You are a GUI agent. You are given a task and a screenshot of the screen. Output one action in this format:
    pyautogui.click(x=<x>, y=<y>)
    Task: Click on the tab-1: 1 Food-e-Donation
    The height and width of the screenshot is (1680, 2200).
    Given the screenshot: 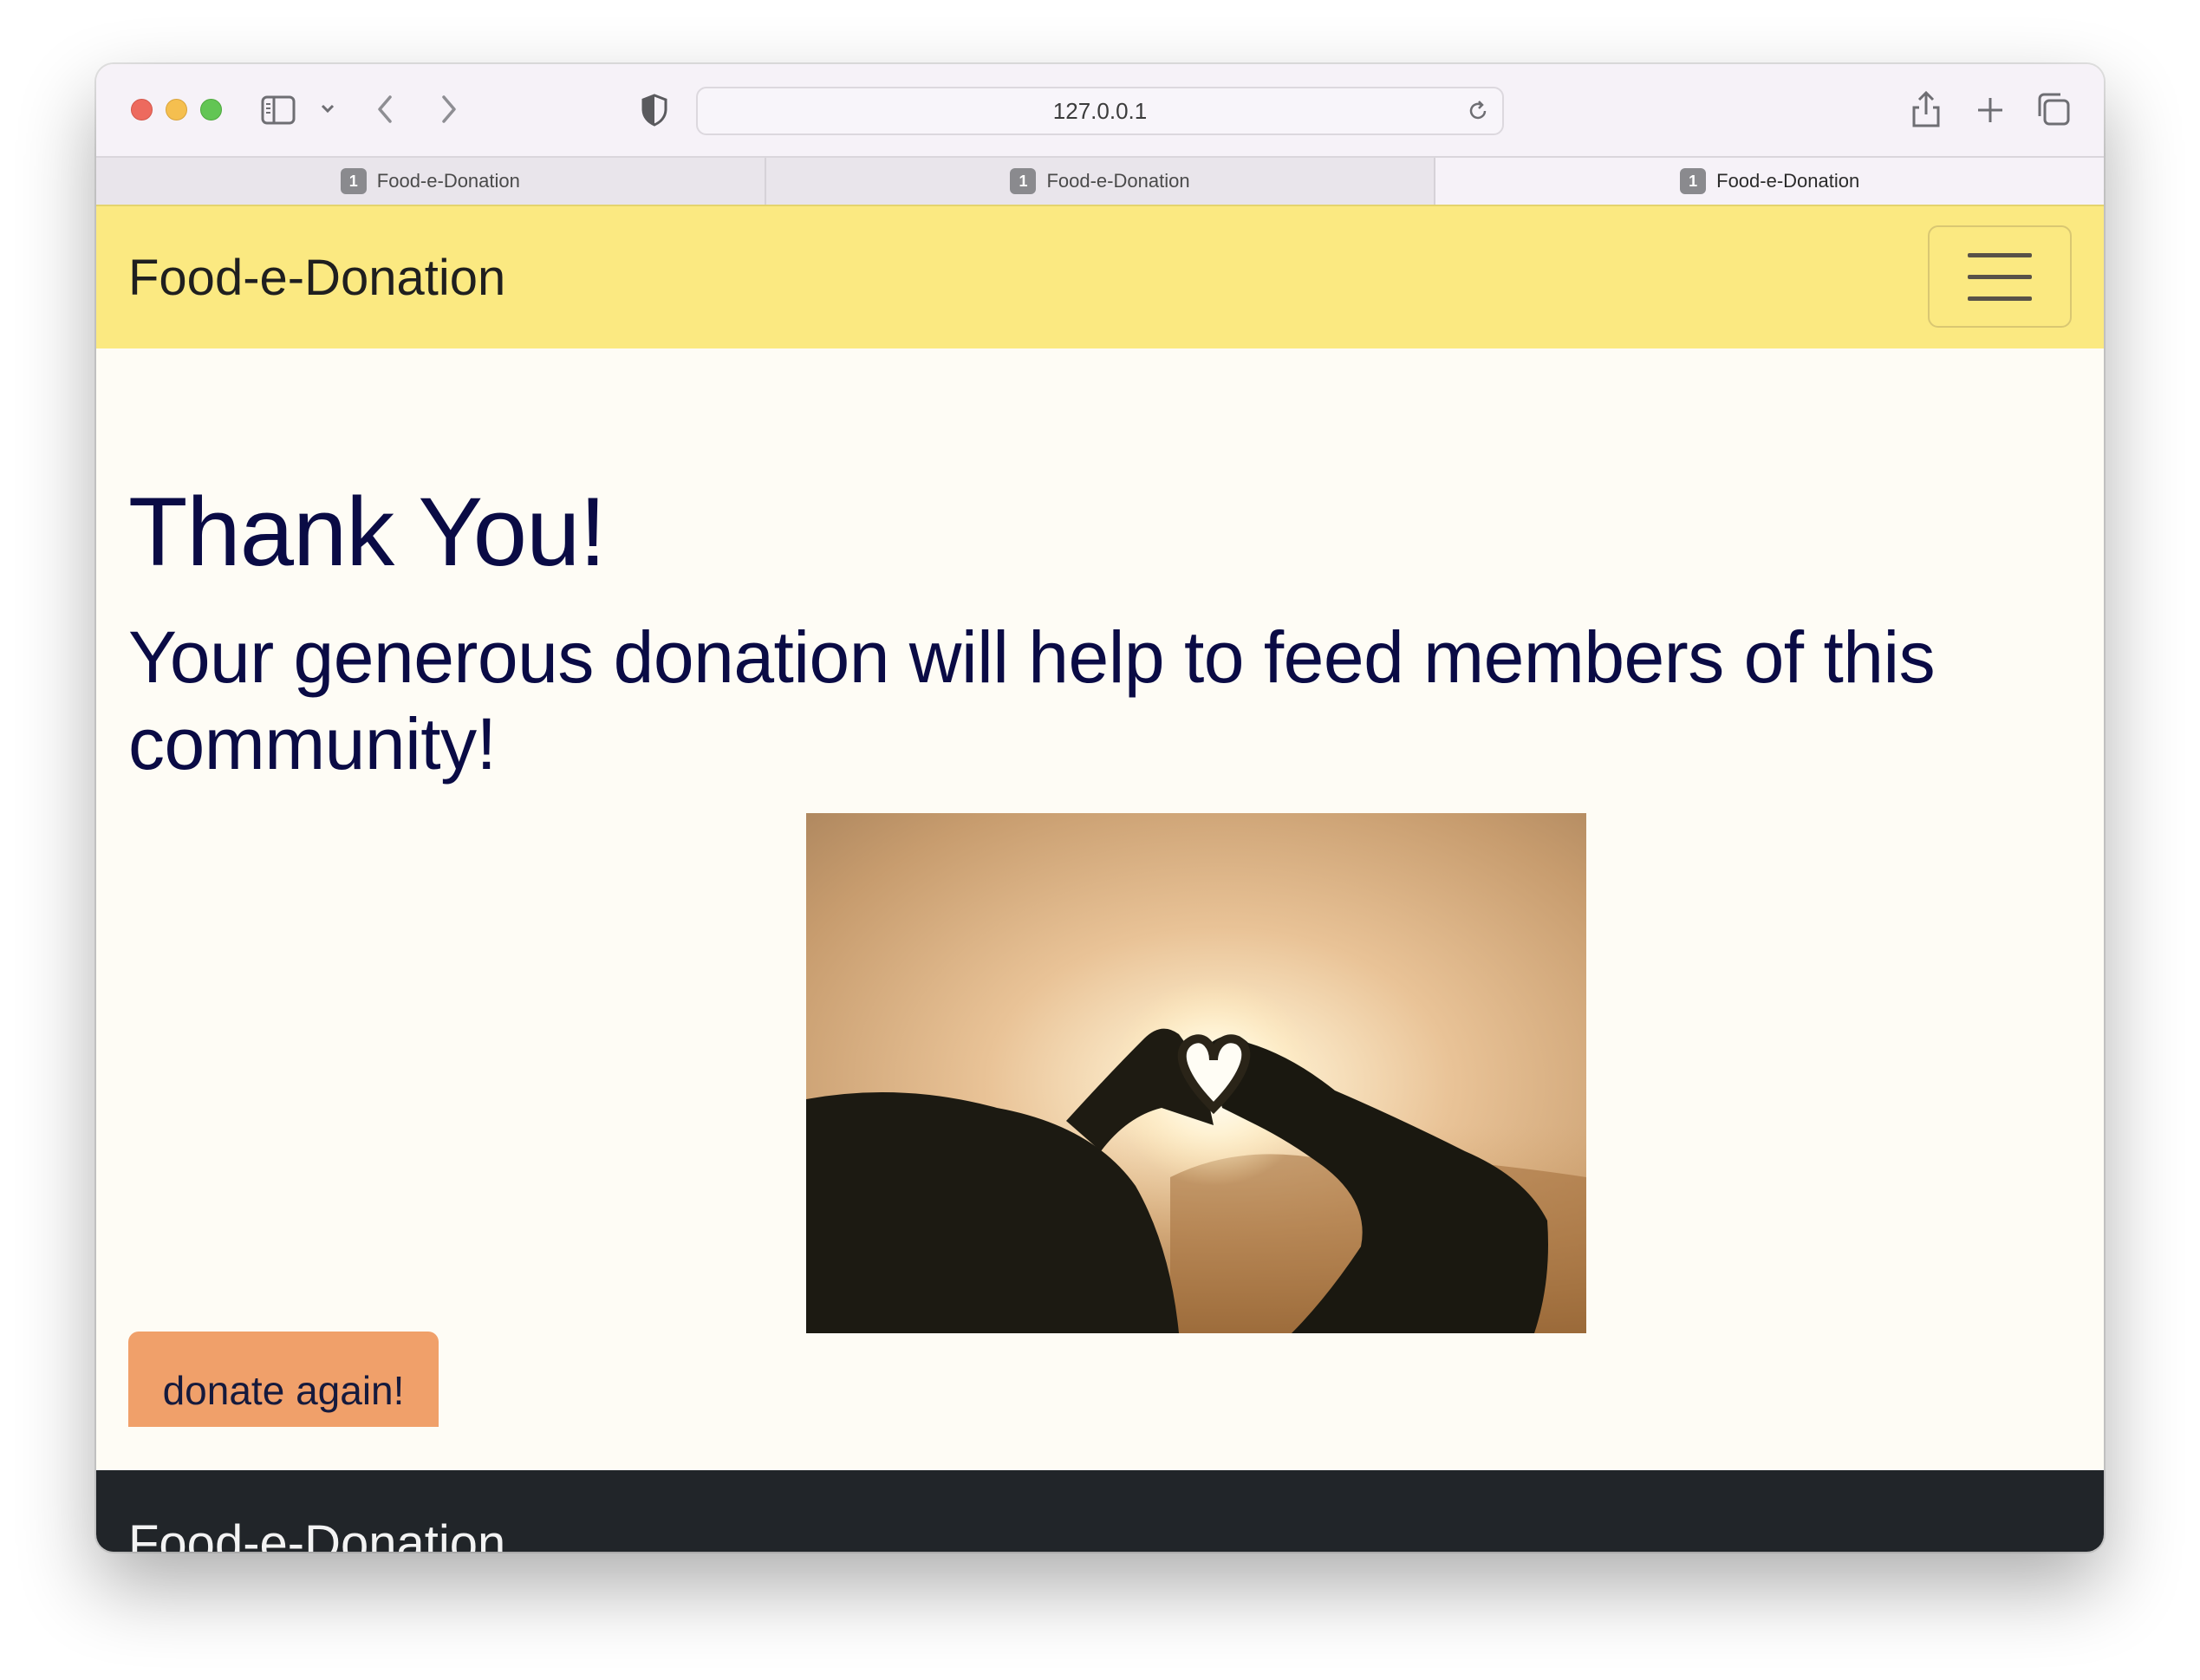 What is the action you would take?
    pyautogui.click(x=431, y=181)
    